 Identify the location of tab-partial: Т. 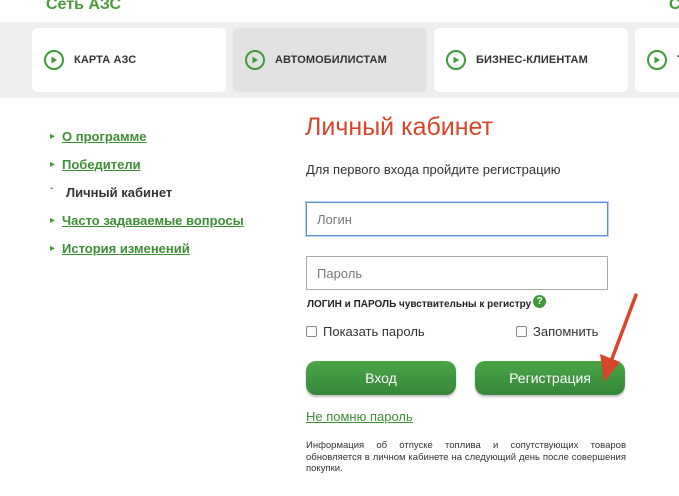
(657, 60).